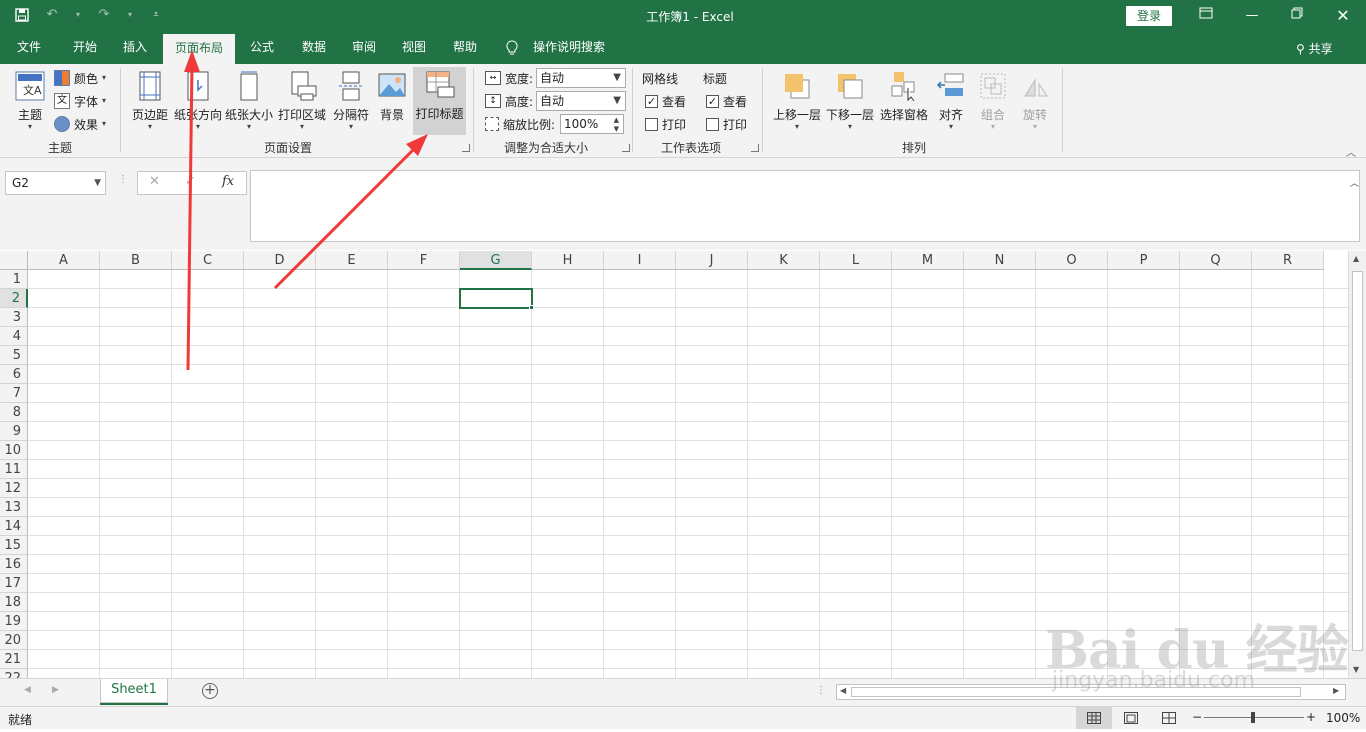 This screenshot has width=1366, height=732. What do you see at coordinates (496, 298) in the screenshot?
I see `active-cell` at bounding box center [496, 298].